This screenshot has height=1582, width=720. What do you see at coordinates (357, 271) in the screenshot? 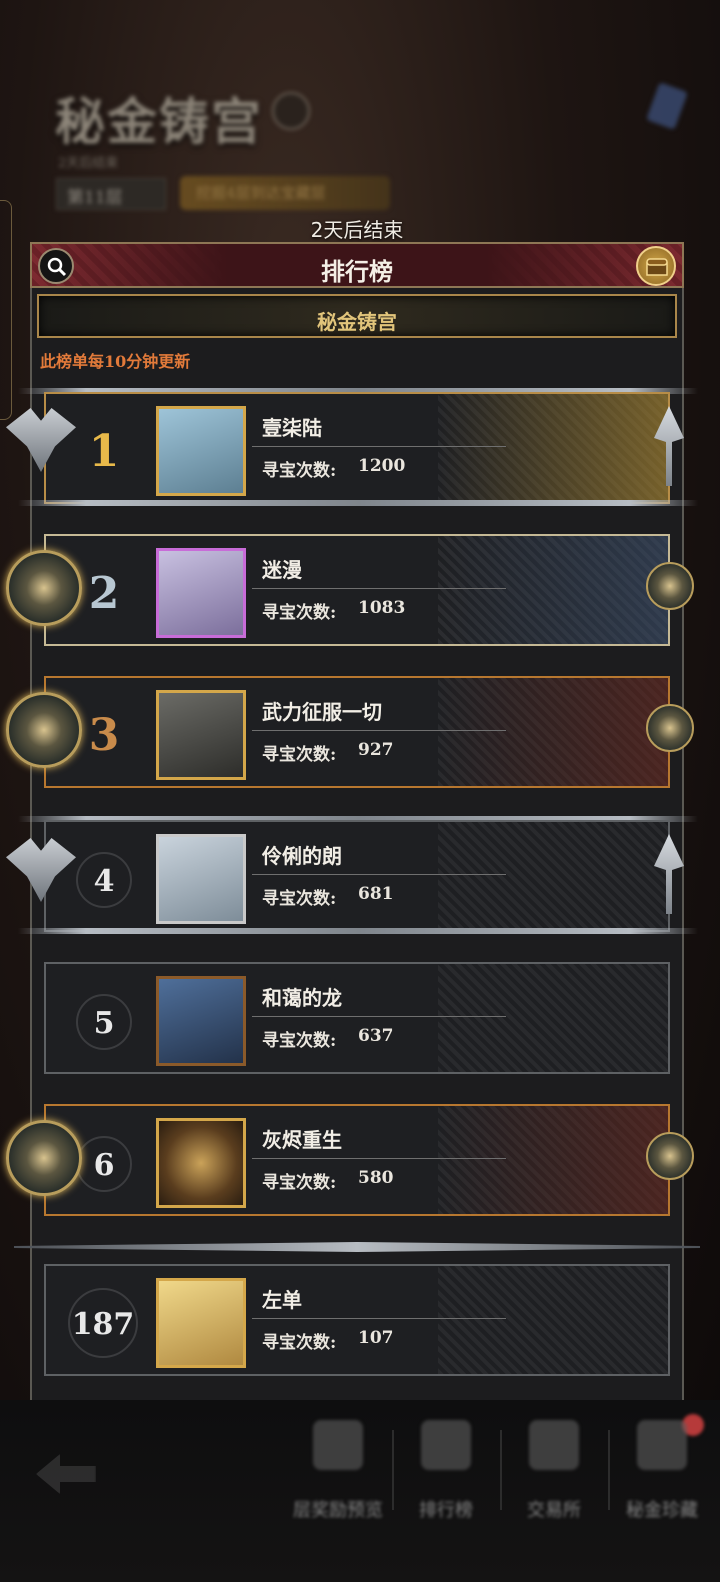
I see `panel-title: 排行榜` at bounding box center [357, 271].